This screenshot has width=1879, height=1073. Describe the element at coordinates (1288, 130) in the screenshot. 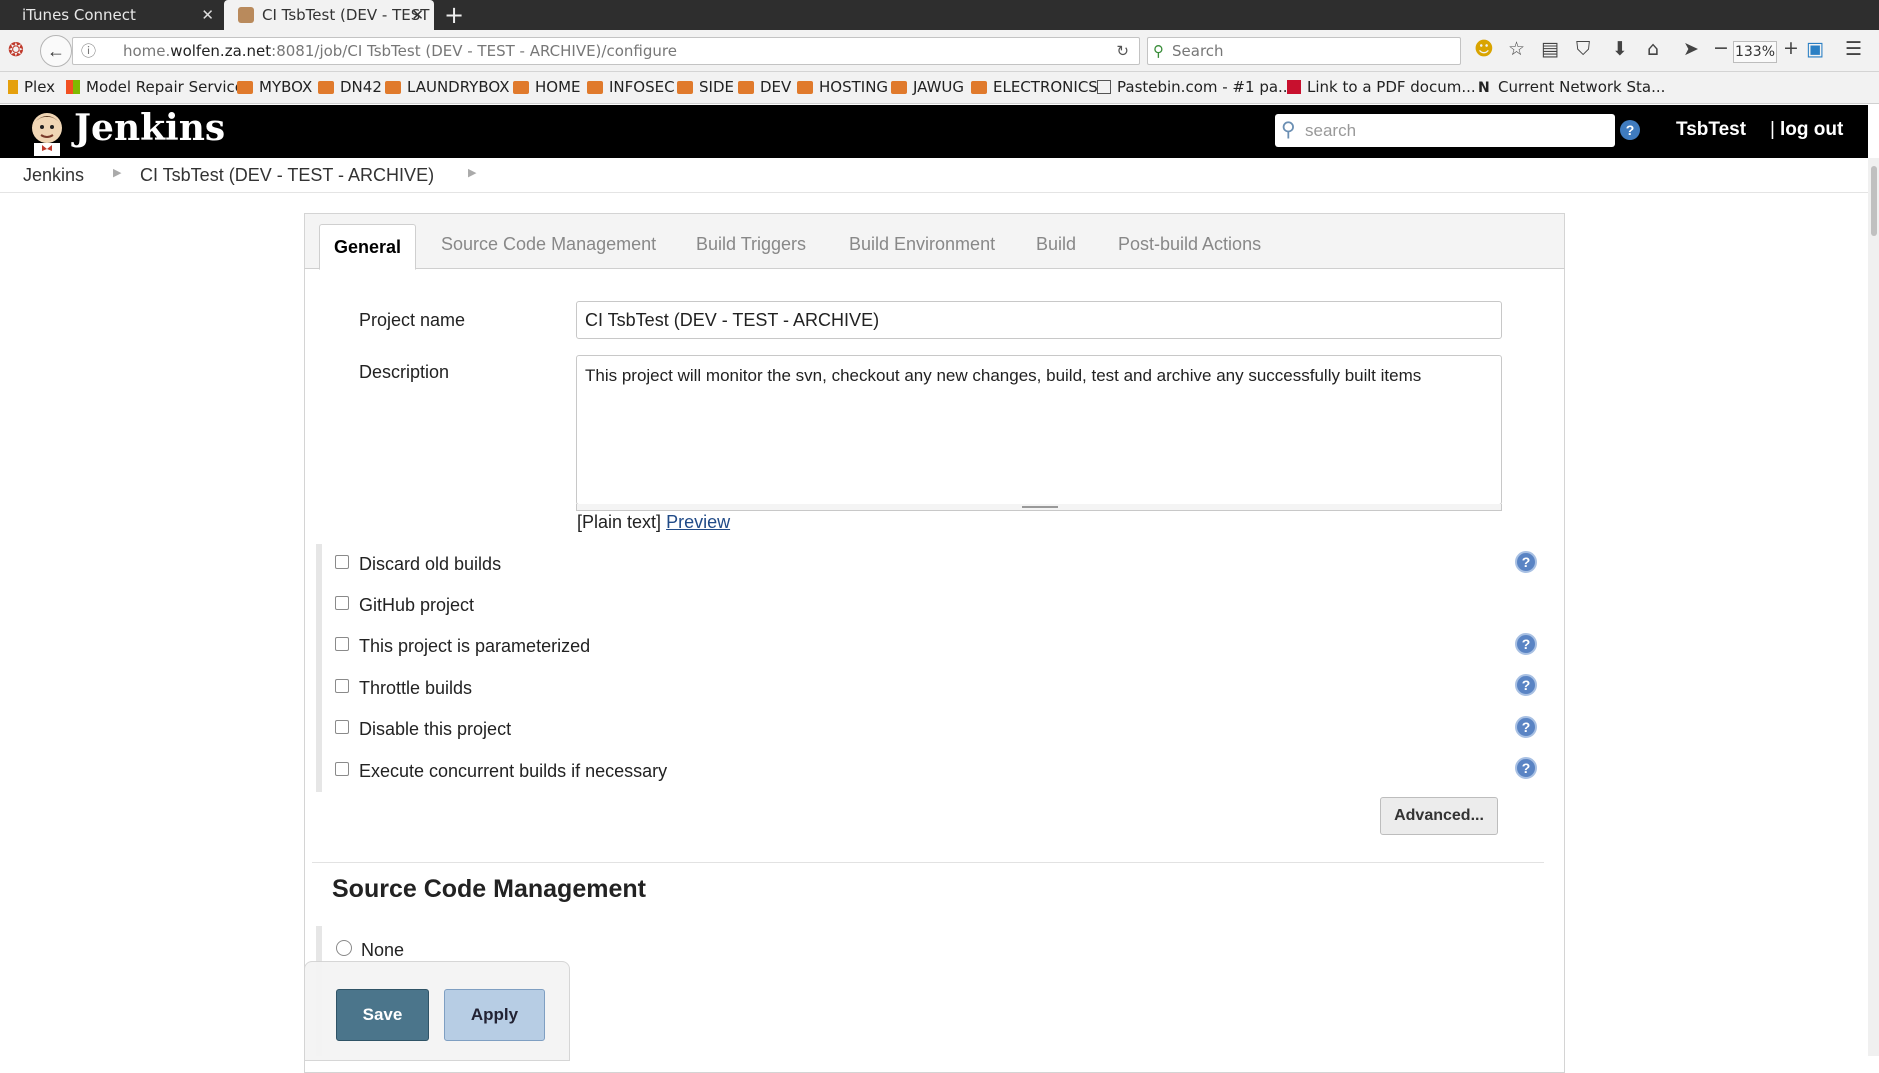

I see `search-icon: ⚲` at that location.